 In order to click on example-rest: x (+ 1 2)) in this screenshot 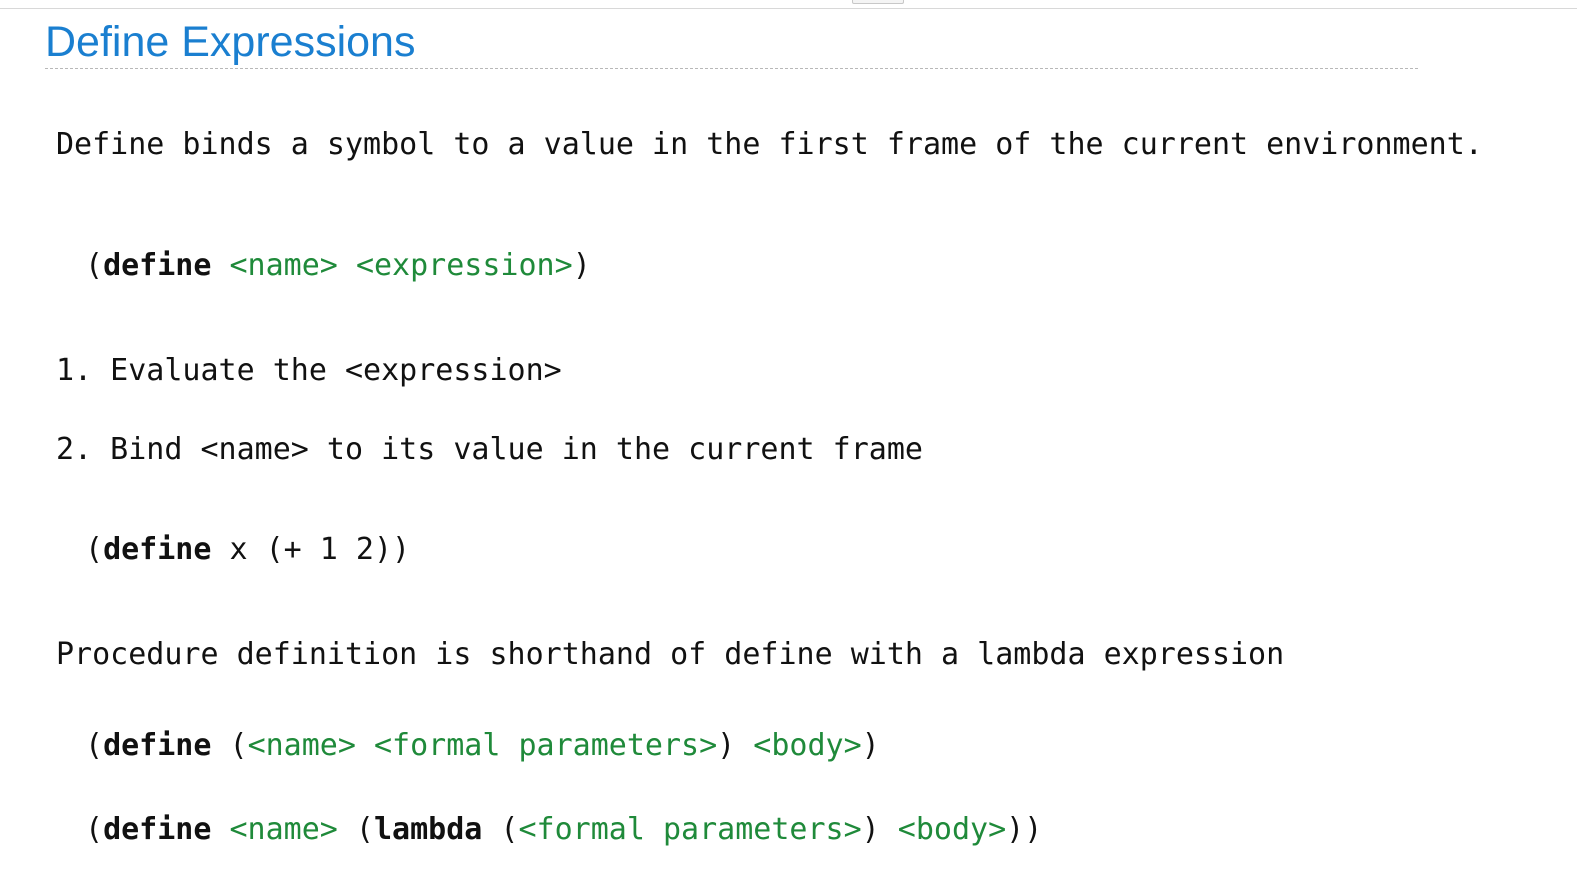, I will do `click(311, 549)`.